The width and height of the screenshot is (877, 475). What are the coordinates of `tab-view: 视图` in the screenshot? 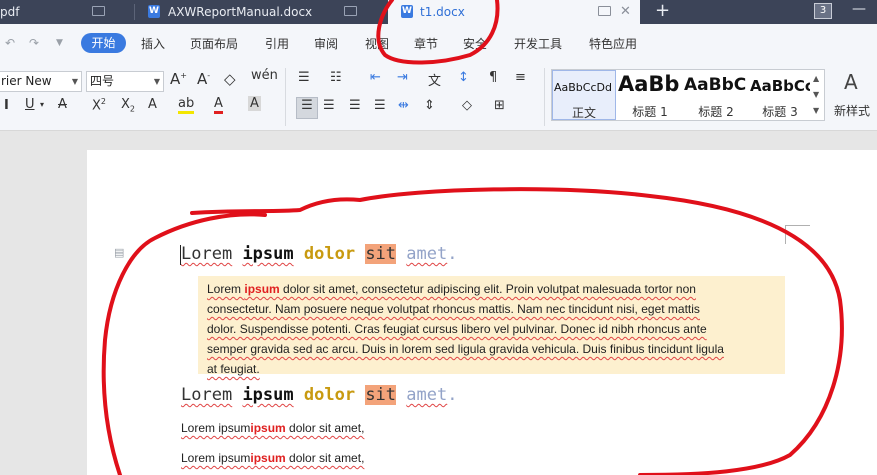 It's located at (377, 43).